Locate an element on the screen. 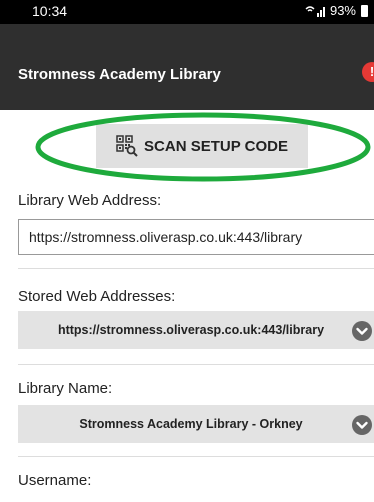 The image size is (374, 502). help-icon: ! is located at coordinates (368, 72).